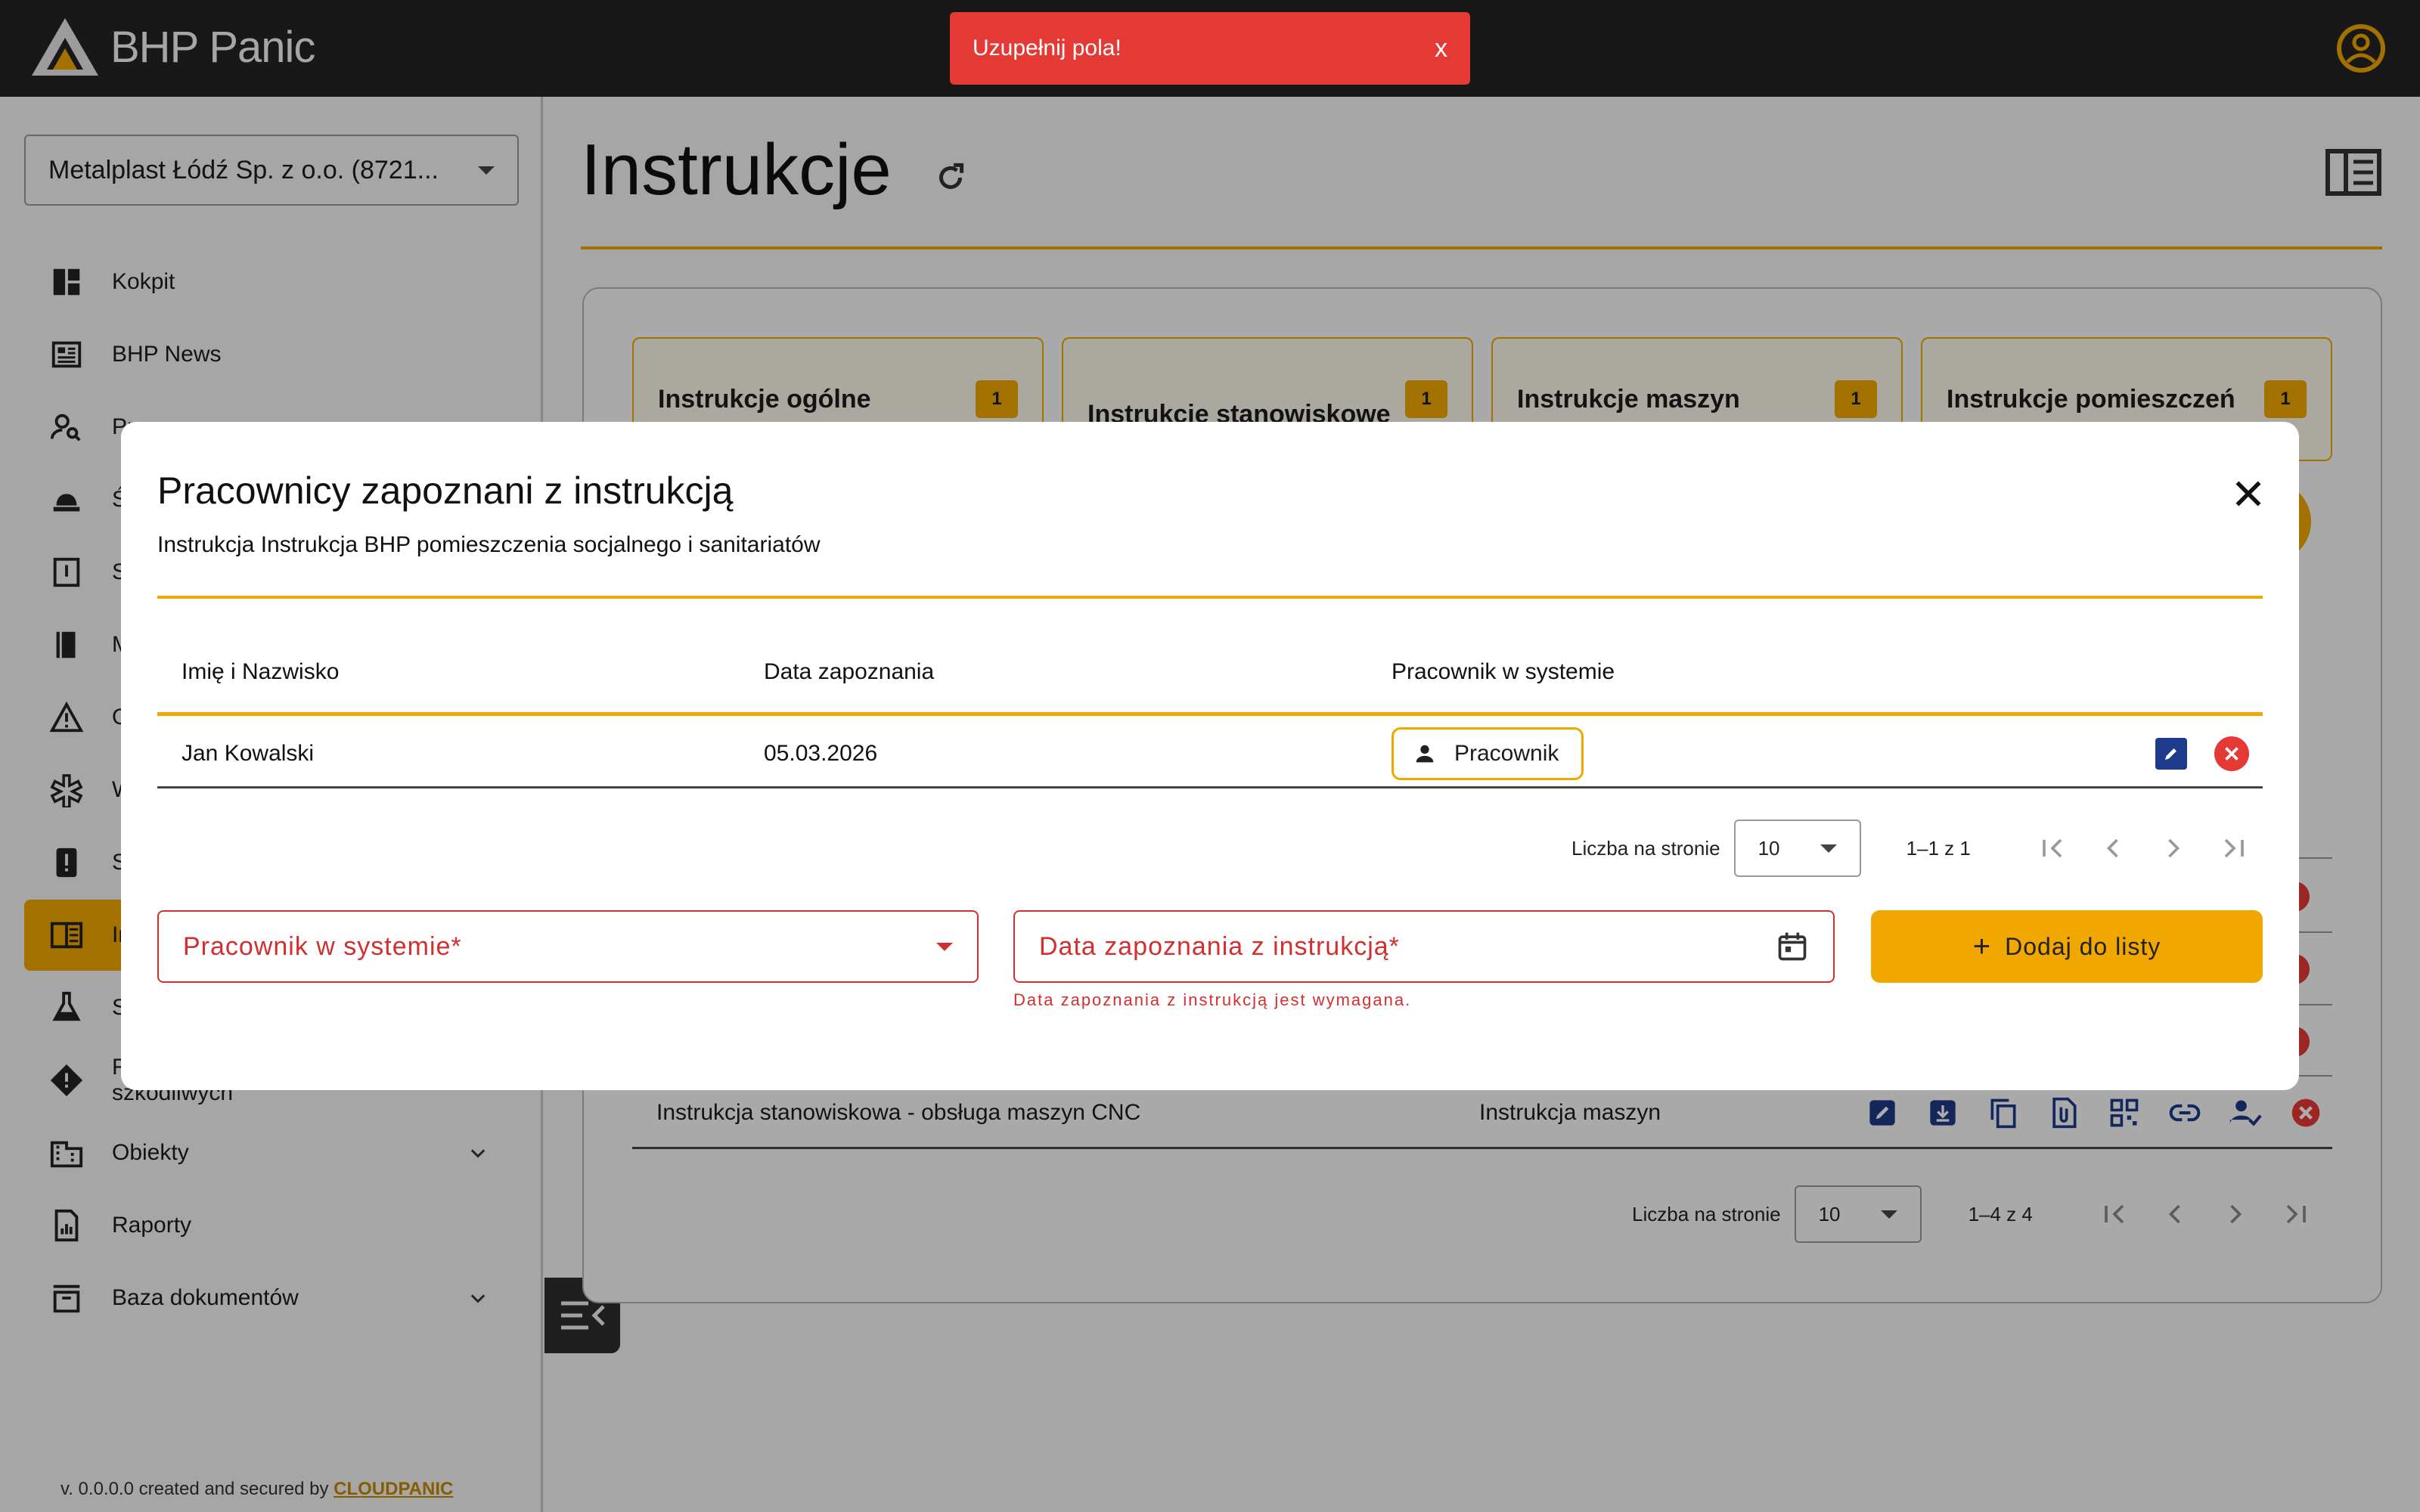  I want to click on employee-chip: Pracownik, so click(1488, 753).